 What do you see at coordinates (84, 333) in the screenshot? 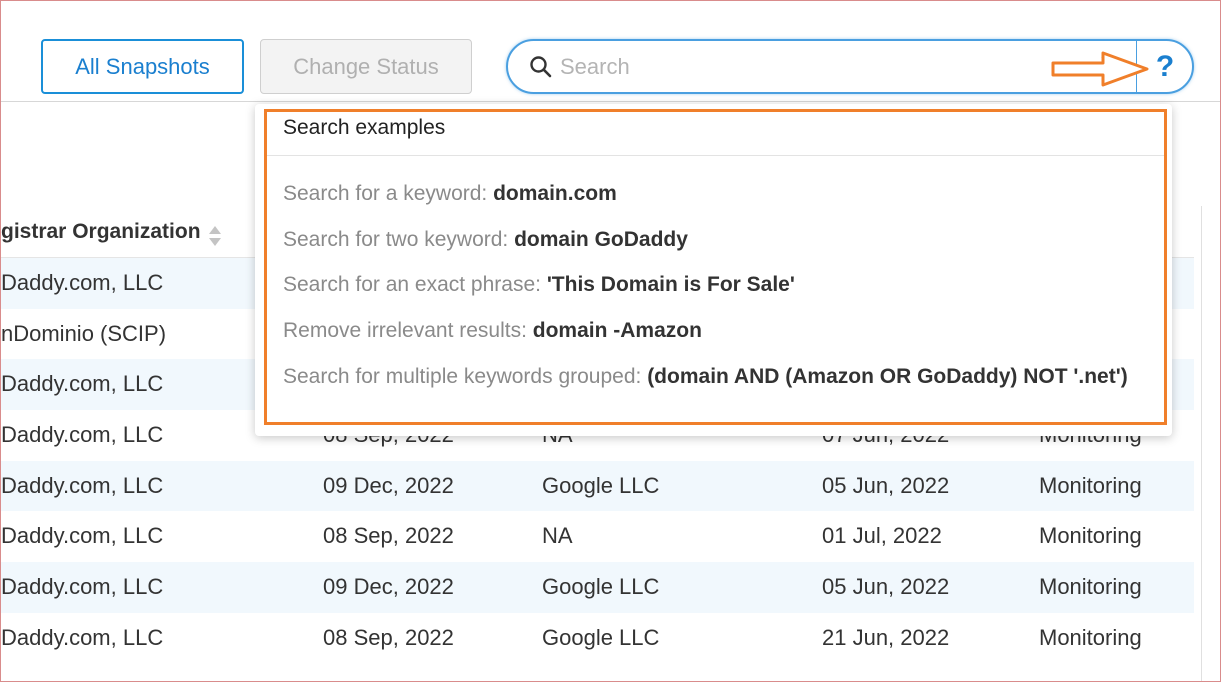
I see `registrar-cell: nDominio (SCIP)` at bounding box center [84, 333].